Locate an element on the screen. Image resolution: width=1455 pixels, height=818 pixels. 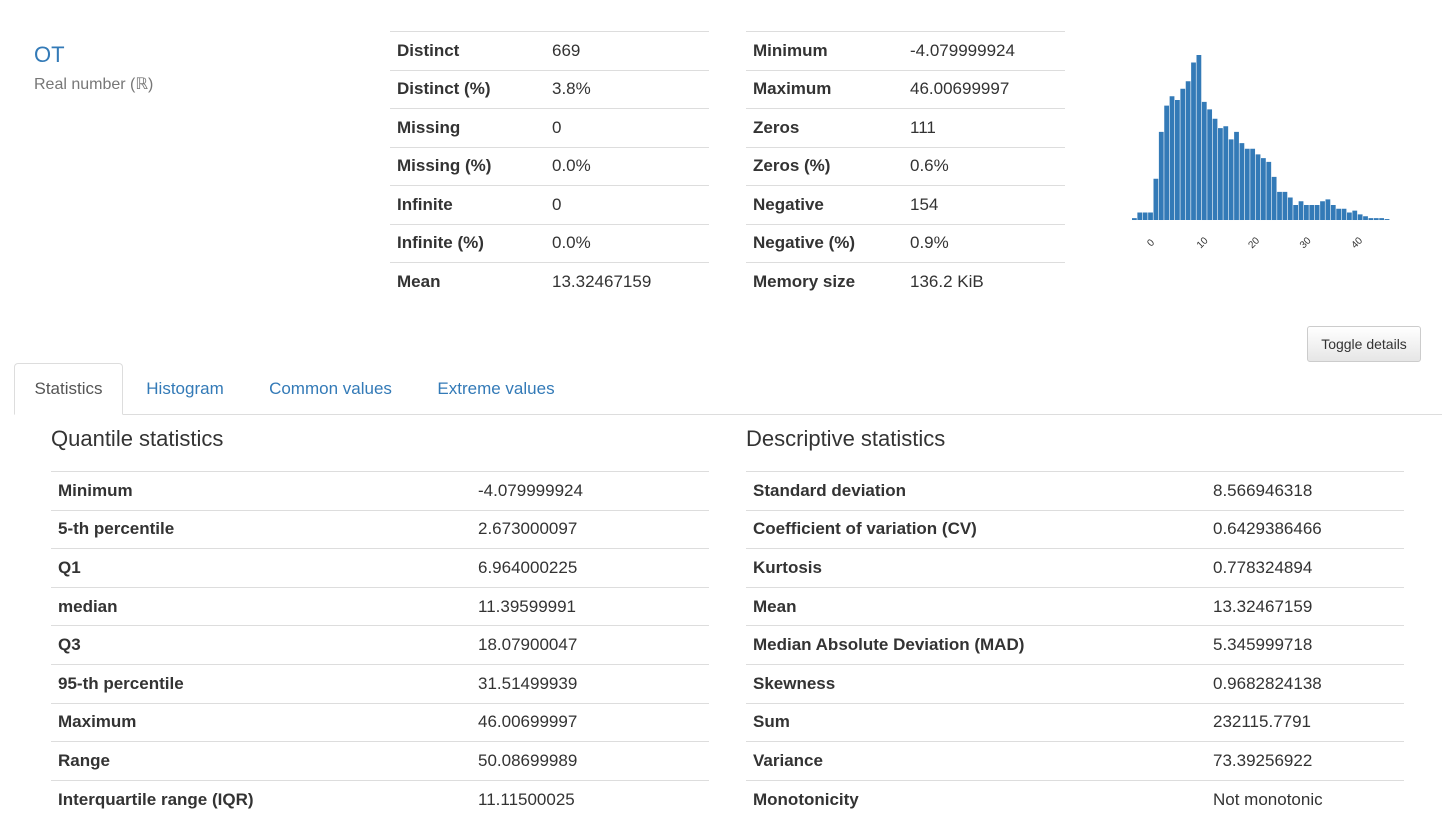
table-row: Memory size 136.2 KiB is located at coordinates (905, 281).